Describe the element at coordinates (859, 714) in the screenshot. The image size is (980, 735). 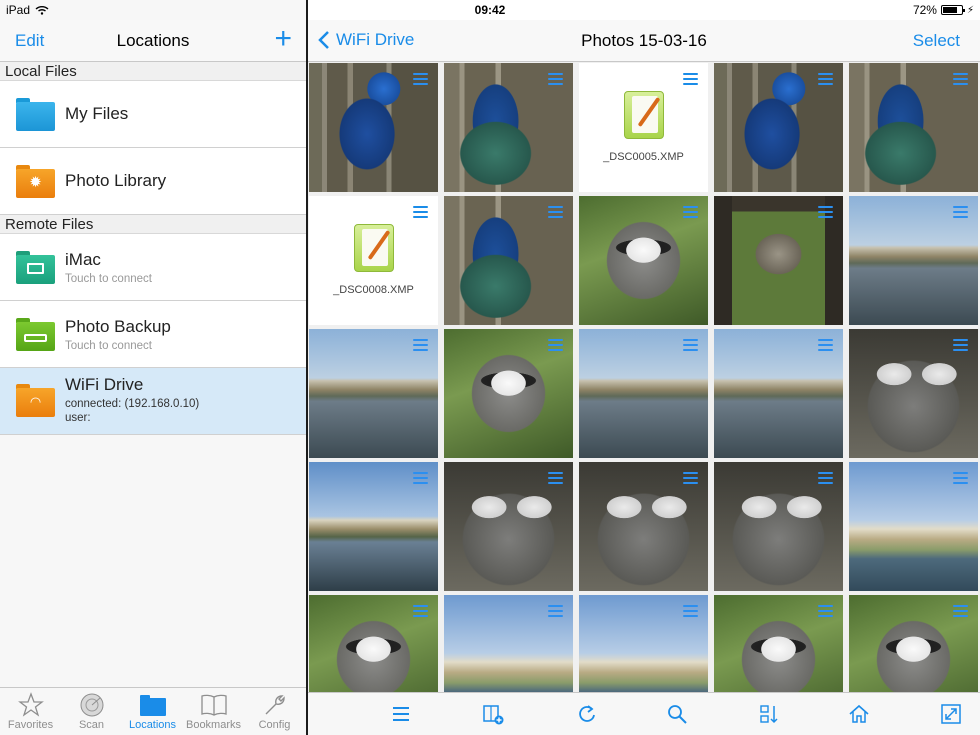
I see `home-icon` at that location.